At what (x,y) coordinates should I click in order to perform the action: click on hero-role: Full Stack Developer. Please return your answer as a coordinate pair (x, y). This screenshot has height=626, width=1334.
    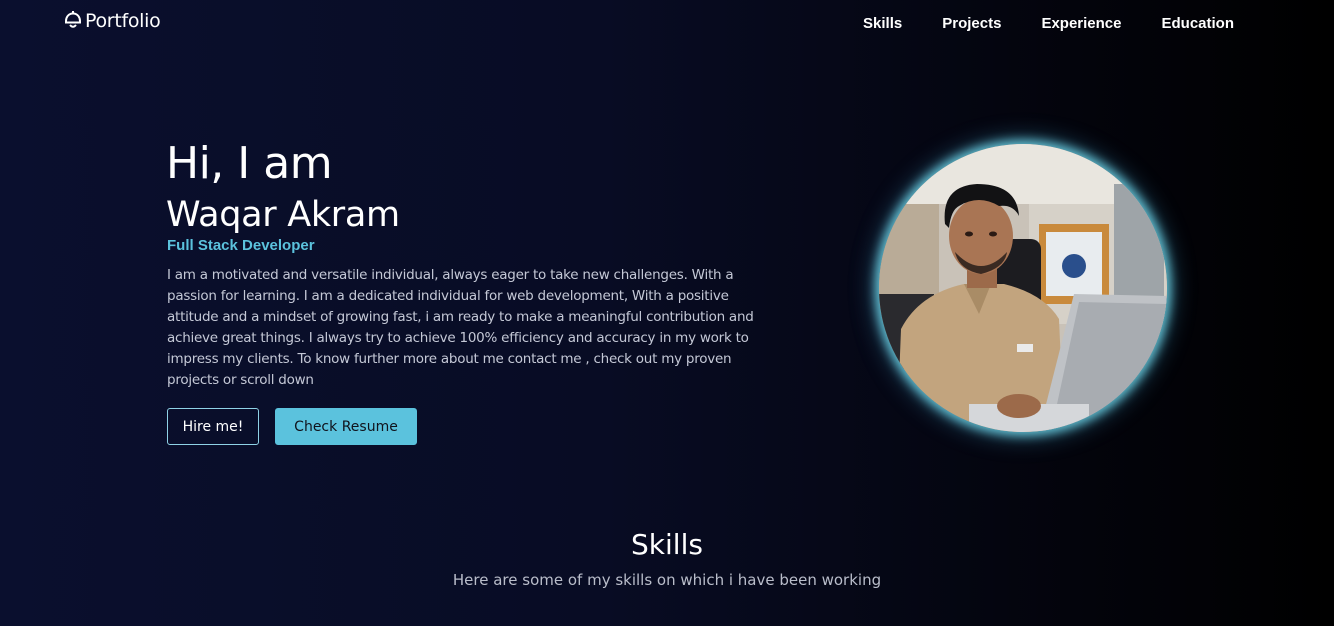
    Looking at the image, I should click on (241, 245).